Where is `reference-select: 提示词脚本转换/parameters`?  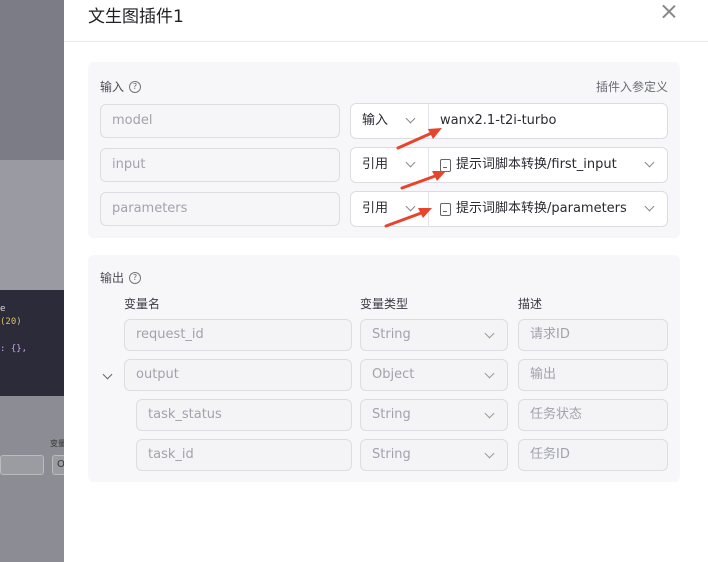
reference-select: 提示词脚本转换/parameters is located at coordinates (548, 209).